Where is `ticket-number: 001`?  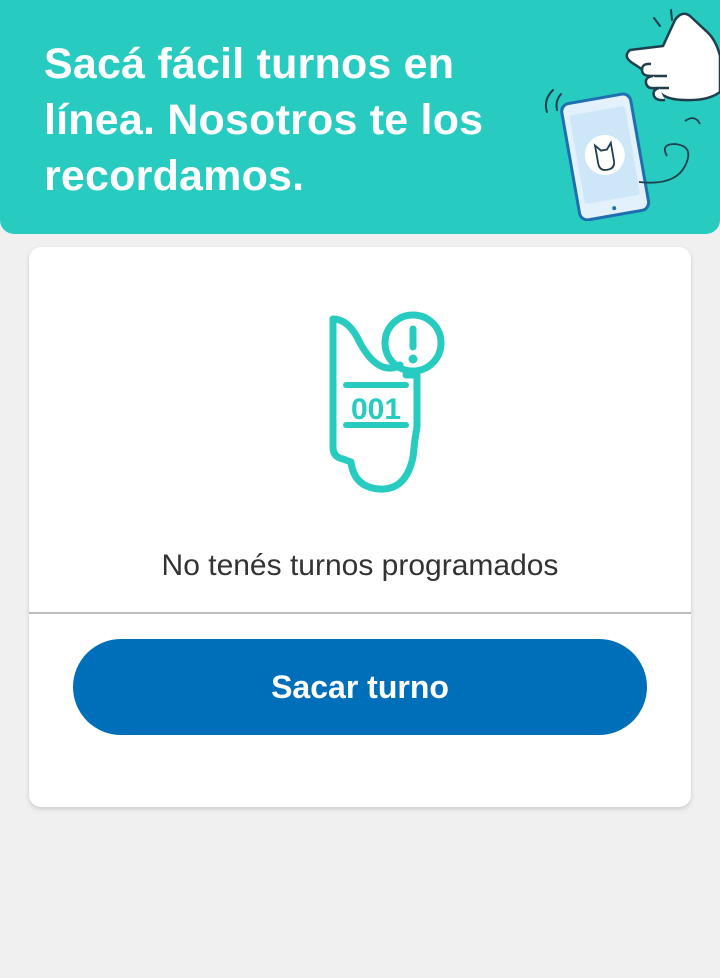
ticket-number: 001 is located at coordinates (376, 409).